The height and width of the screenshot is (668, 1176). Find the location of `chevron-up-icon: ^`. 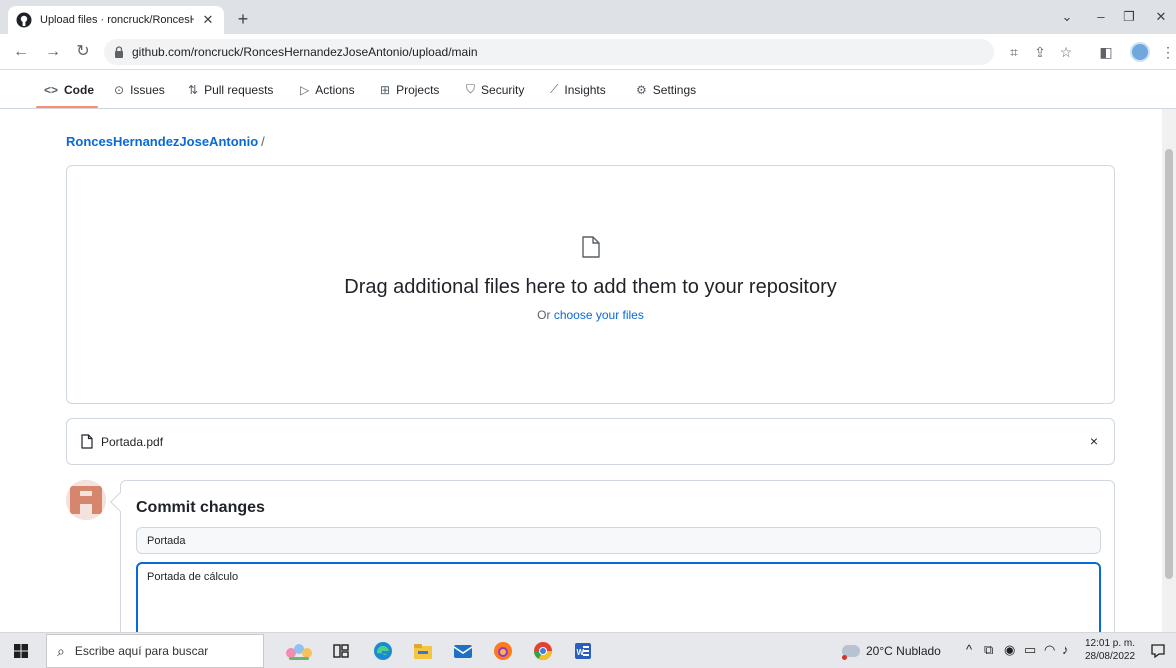

chevron-up-icon: ^ is located at coordinates (969, 649).